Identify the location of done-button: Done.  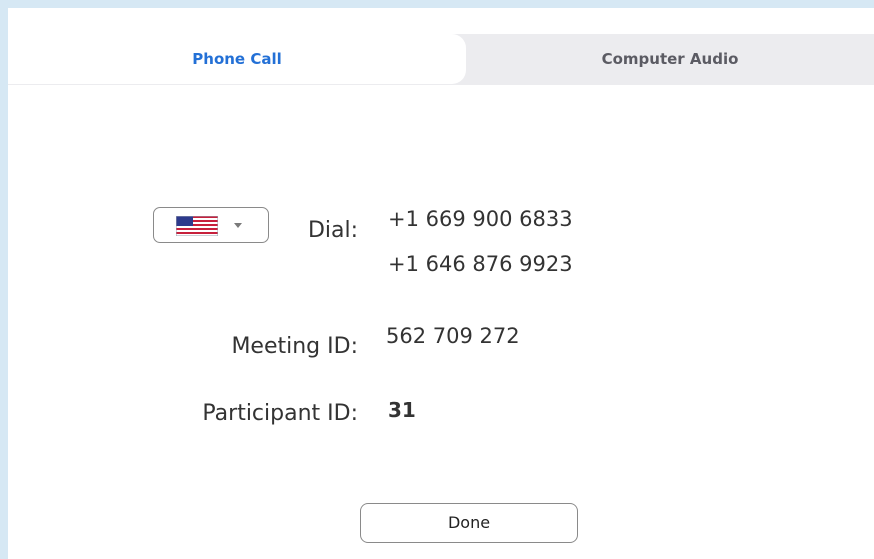
(469, 523).